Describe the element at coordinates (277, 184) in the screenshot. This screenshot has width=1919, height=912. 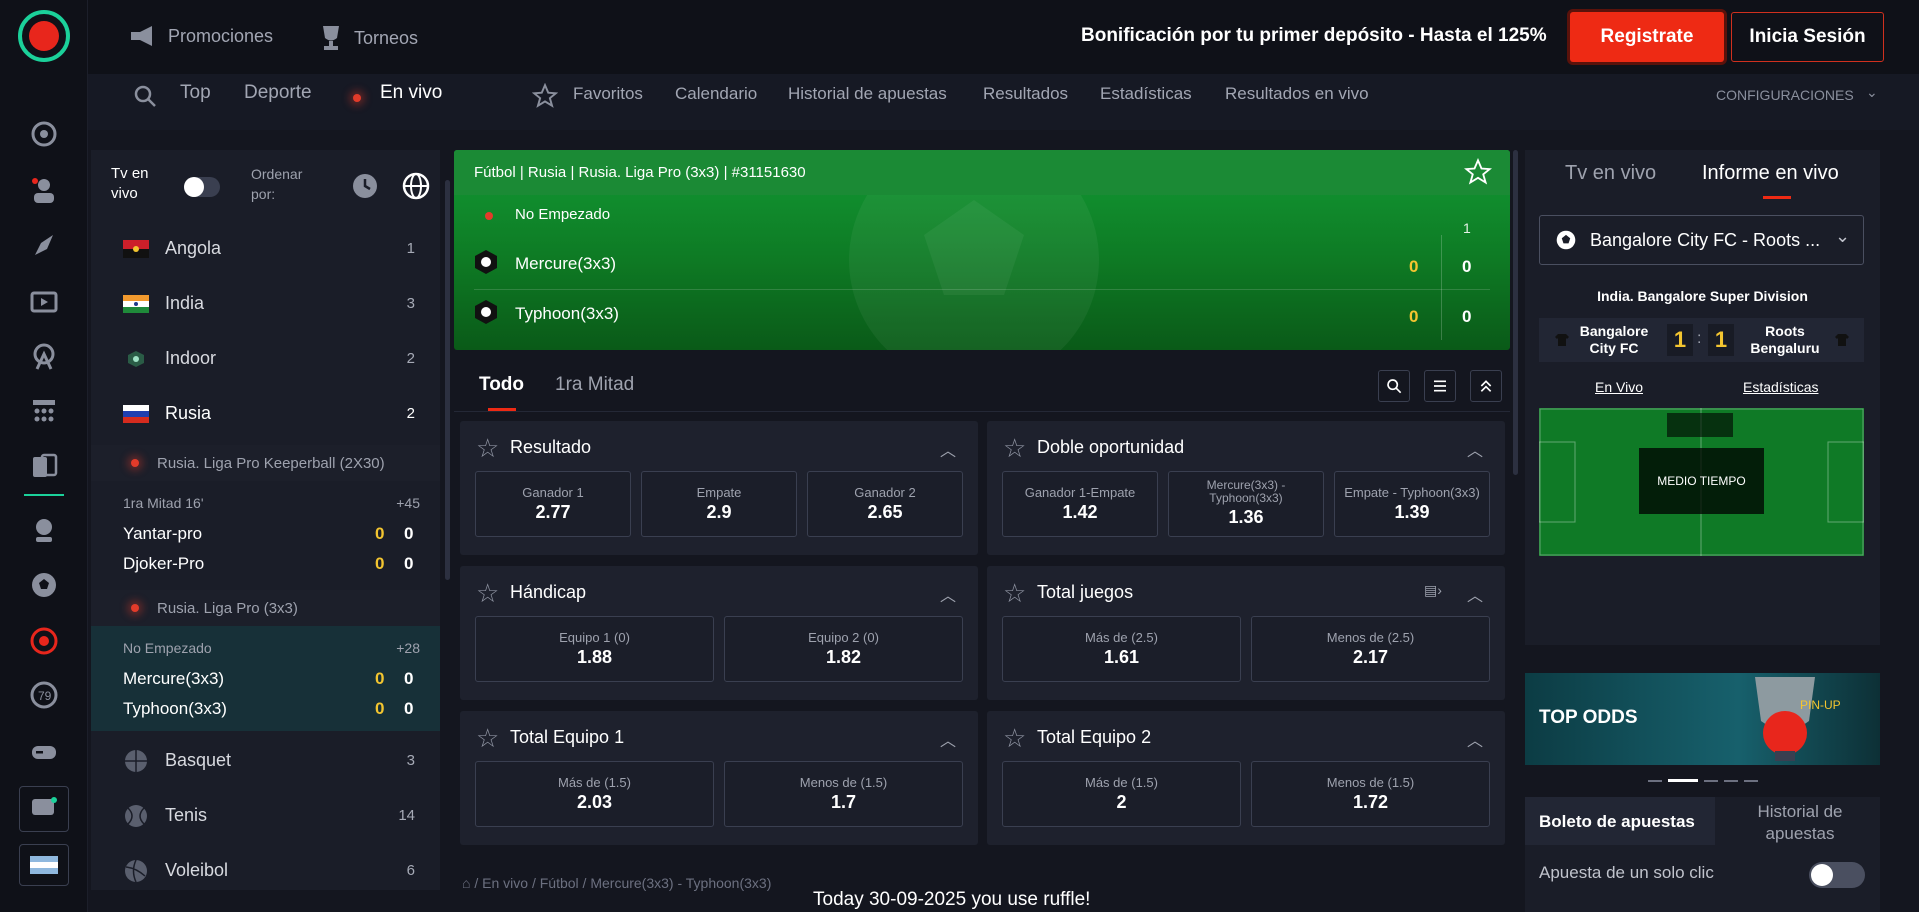
I see `sort-by-label: Ordenar por:` at that location.